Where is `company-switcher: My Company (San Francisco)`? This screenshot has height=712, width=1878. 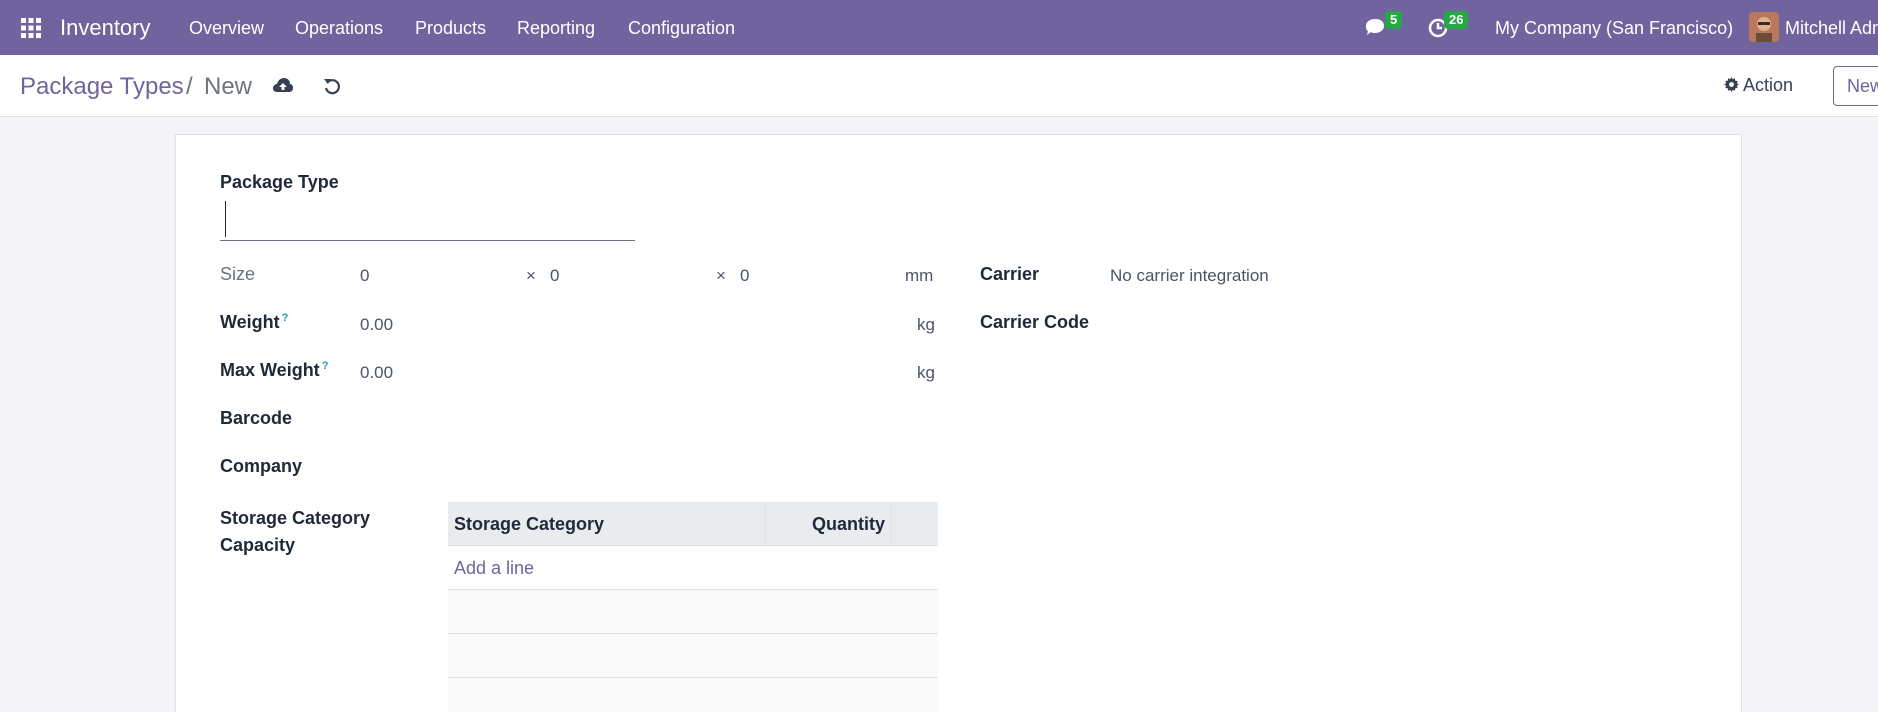
company-switcher: My Company (San Francisco) is located at coordinates (1614, 28).